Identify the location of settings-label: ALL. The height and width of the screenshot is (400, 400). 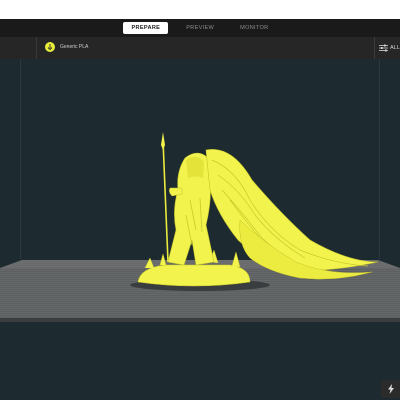
(395, 48).